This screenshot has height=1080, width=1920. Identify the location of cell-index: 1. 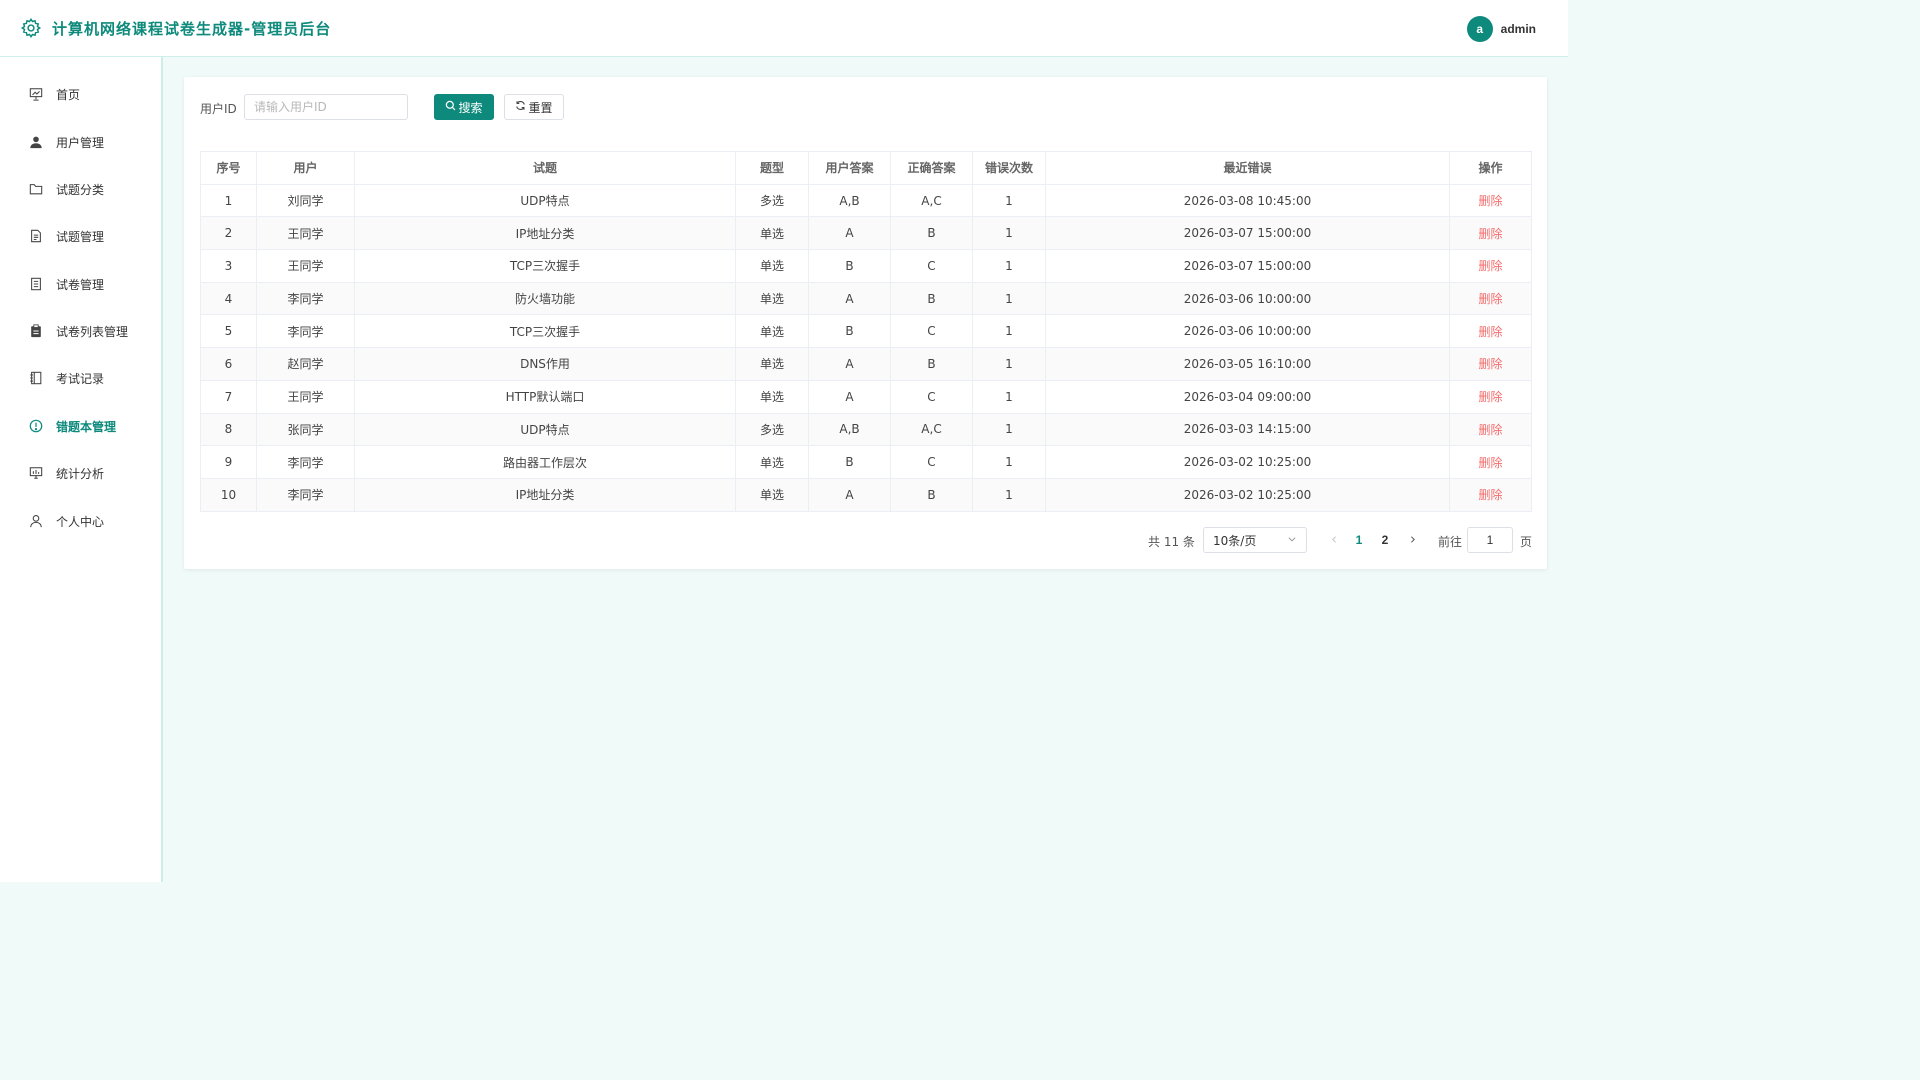
(228, 200).